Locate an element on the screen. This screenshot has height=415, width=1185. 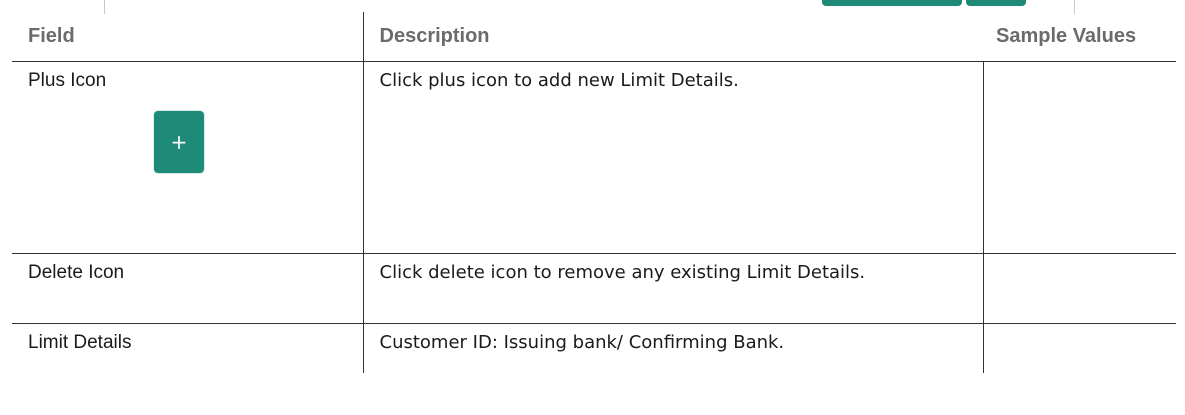
plus-icon: + is located at coordinates (179, 142).